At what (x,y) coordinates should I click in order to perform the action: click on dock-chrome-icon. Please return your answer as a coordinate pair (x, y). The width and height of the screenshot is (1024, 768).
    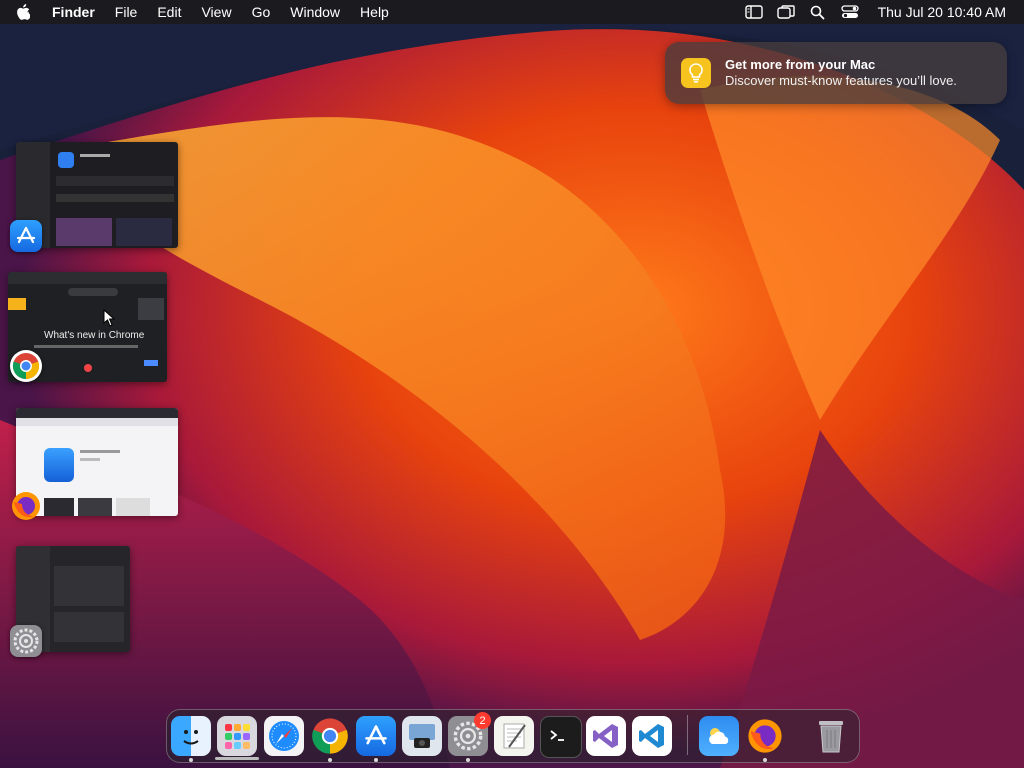
    Looking at the image, I should click on (330, 736).